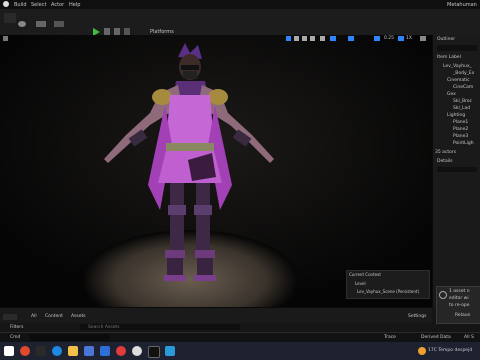 The height and width of the screenshot is (360, 480). What do you see at coordinates (17, 327) in the screenshot?
I see `filters-button: Filters` at bounding box center [17, 327].